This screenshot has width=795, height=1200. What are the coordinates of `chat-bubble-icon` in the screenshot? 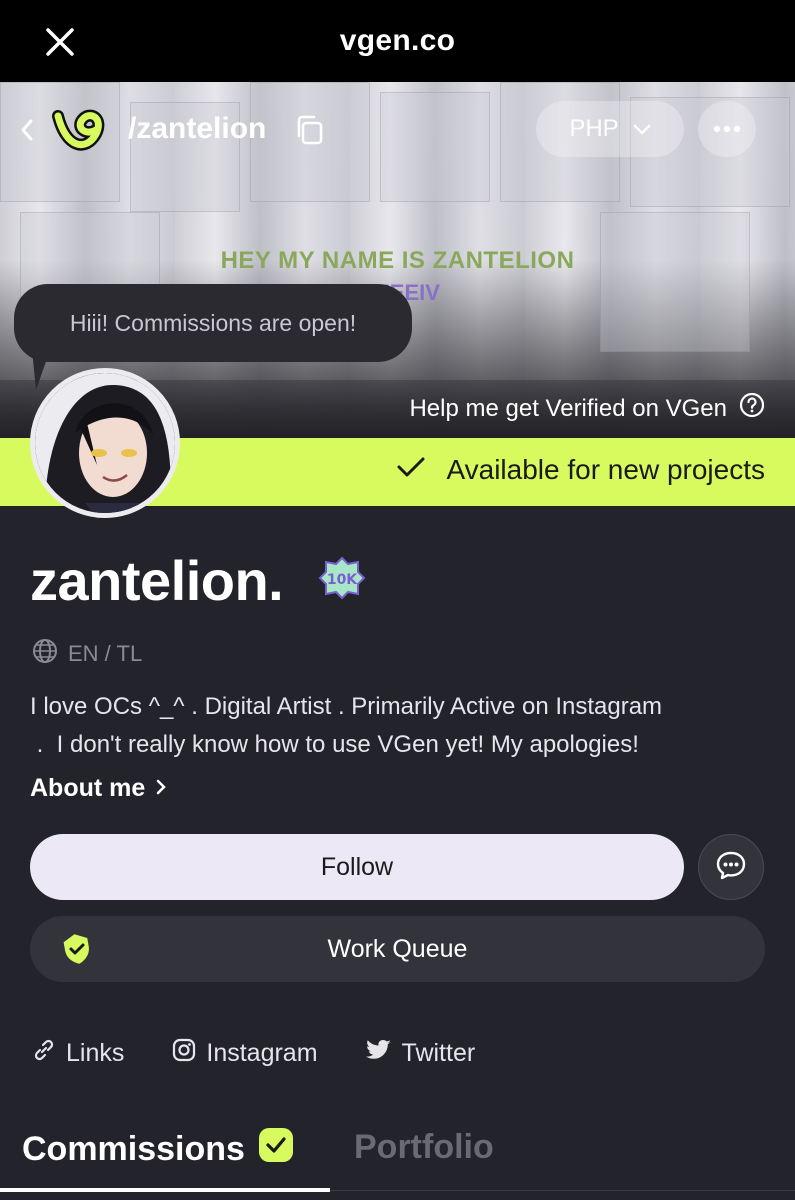 It's located at (731, 867).